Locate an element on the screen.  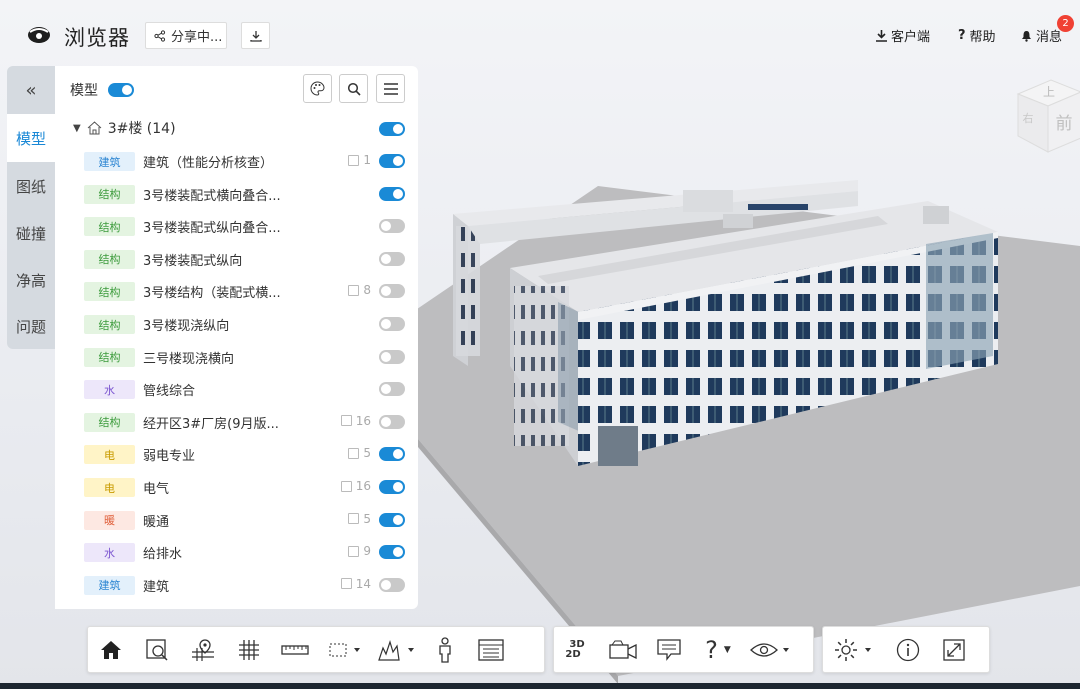
main-toolbar is located at coordinates (316, 649).